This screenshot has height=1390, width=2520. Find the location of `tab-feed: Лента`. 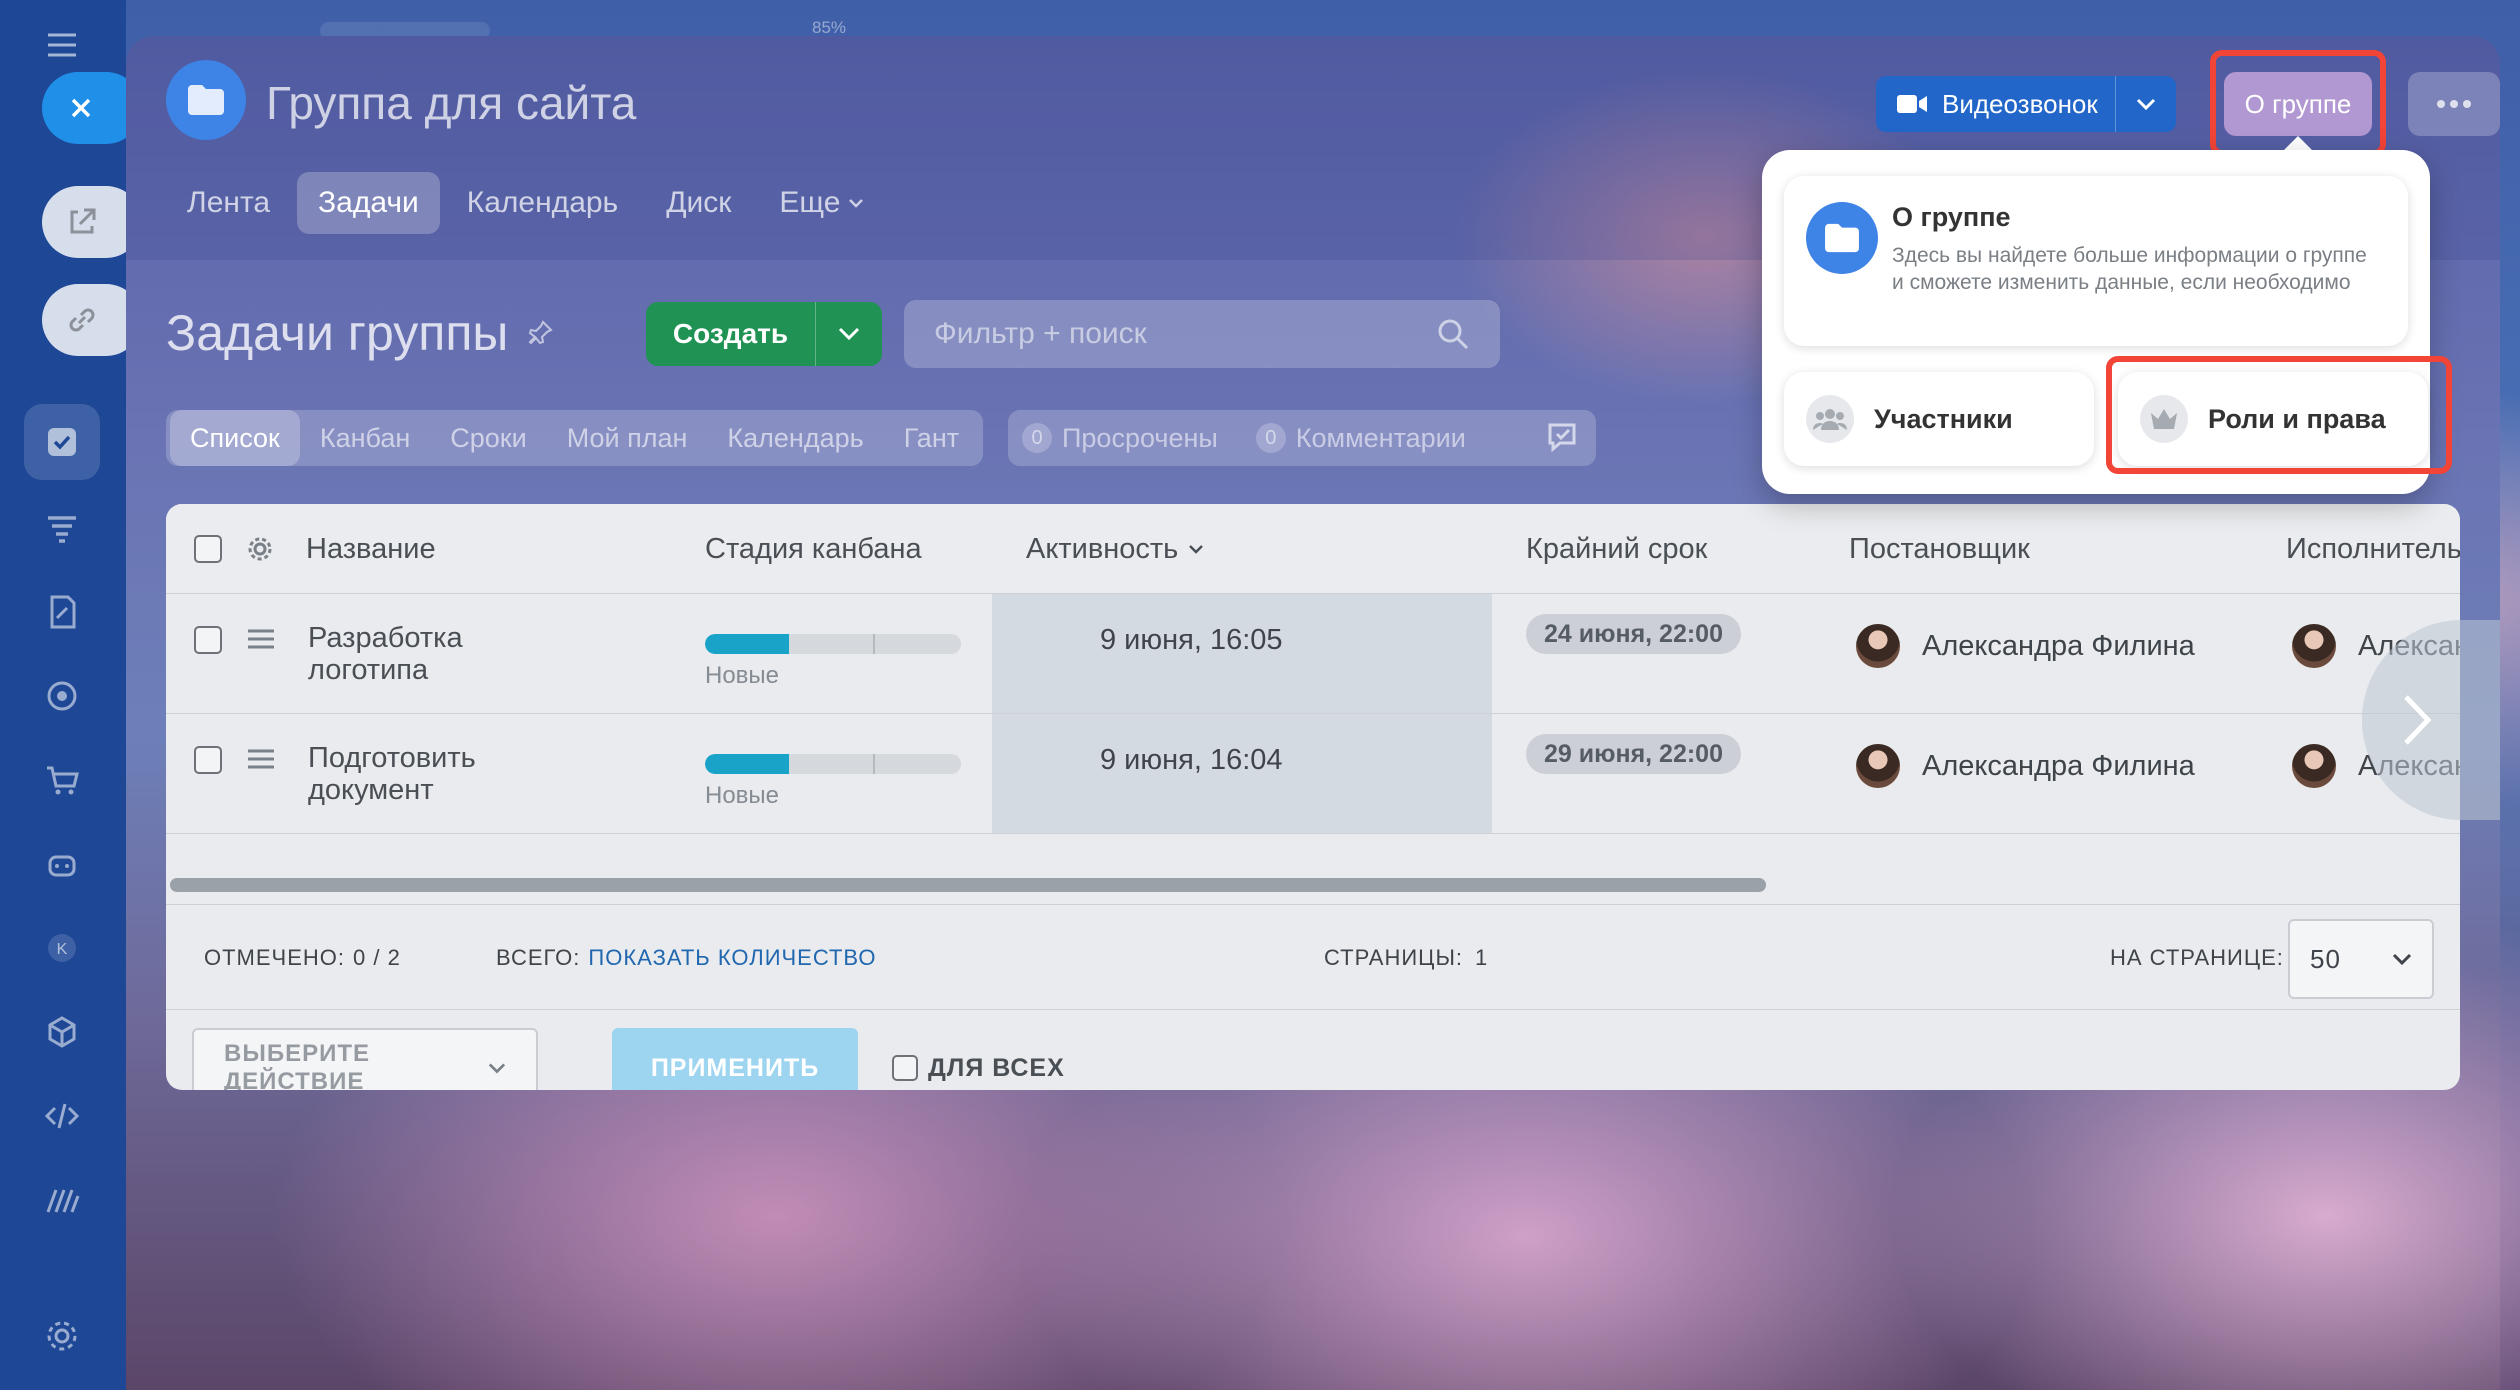

tab-feed: Лента is located at coordinates (228, 203).